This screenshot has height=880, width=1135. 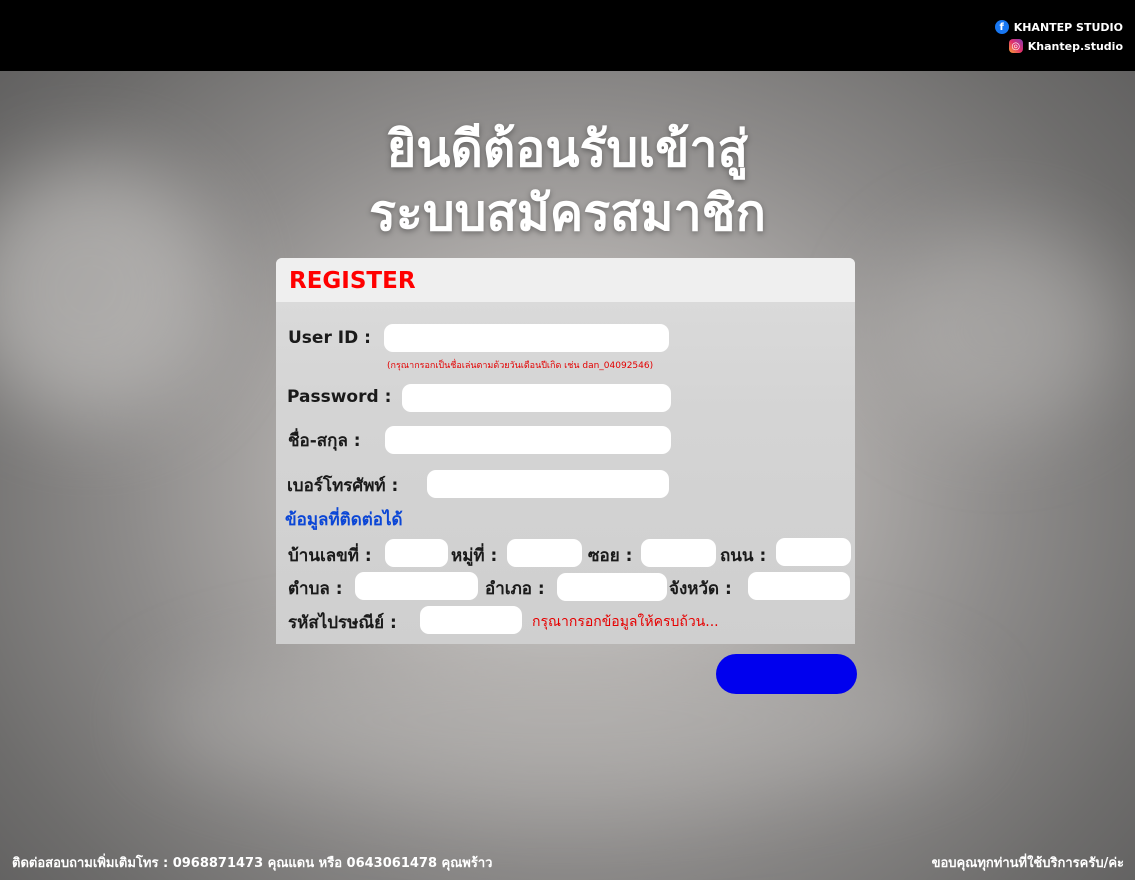 What do you see at coordinates (544, 553) in the screenshot?
I see `moo-input` at bounding box center [544, 553].